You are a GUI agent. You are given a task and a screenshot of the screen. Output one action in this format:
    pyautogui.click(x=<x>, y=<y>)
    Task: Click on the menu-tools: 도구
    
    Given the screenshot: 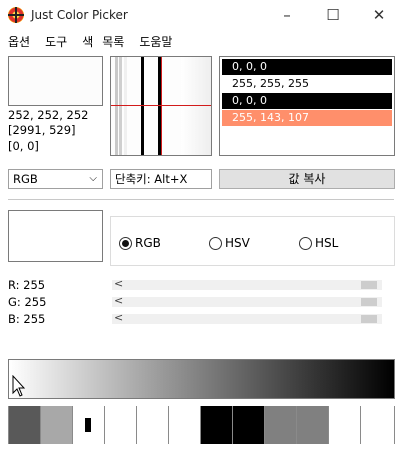 What is the action you would take?
    pyautogui.click(x=55, y=40)
    